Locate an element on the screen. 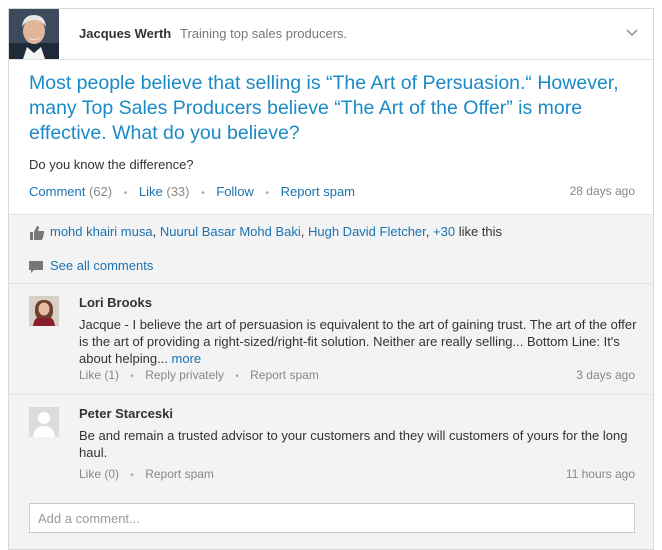 This screenshot has width=662, height=550. thumbs-up-icon is located at coordinates (37, 233).